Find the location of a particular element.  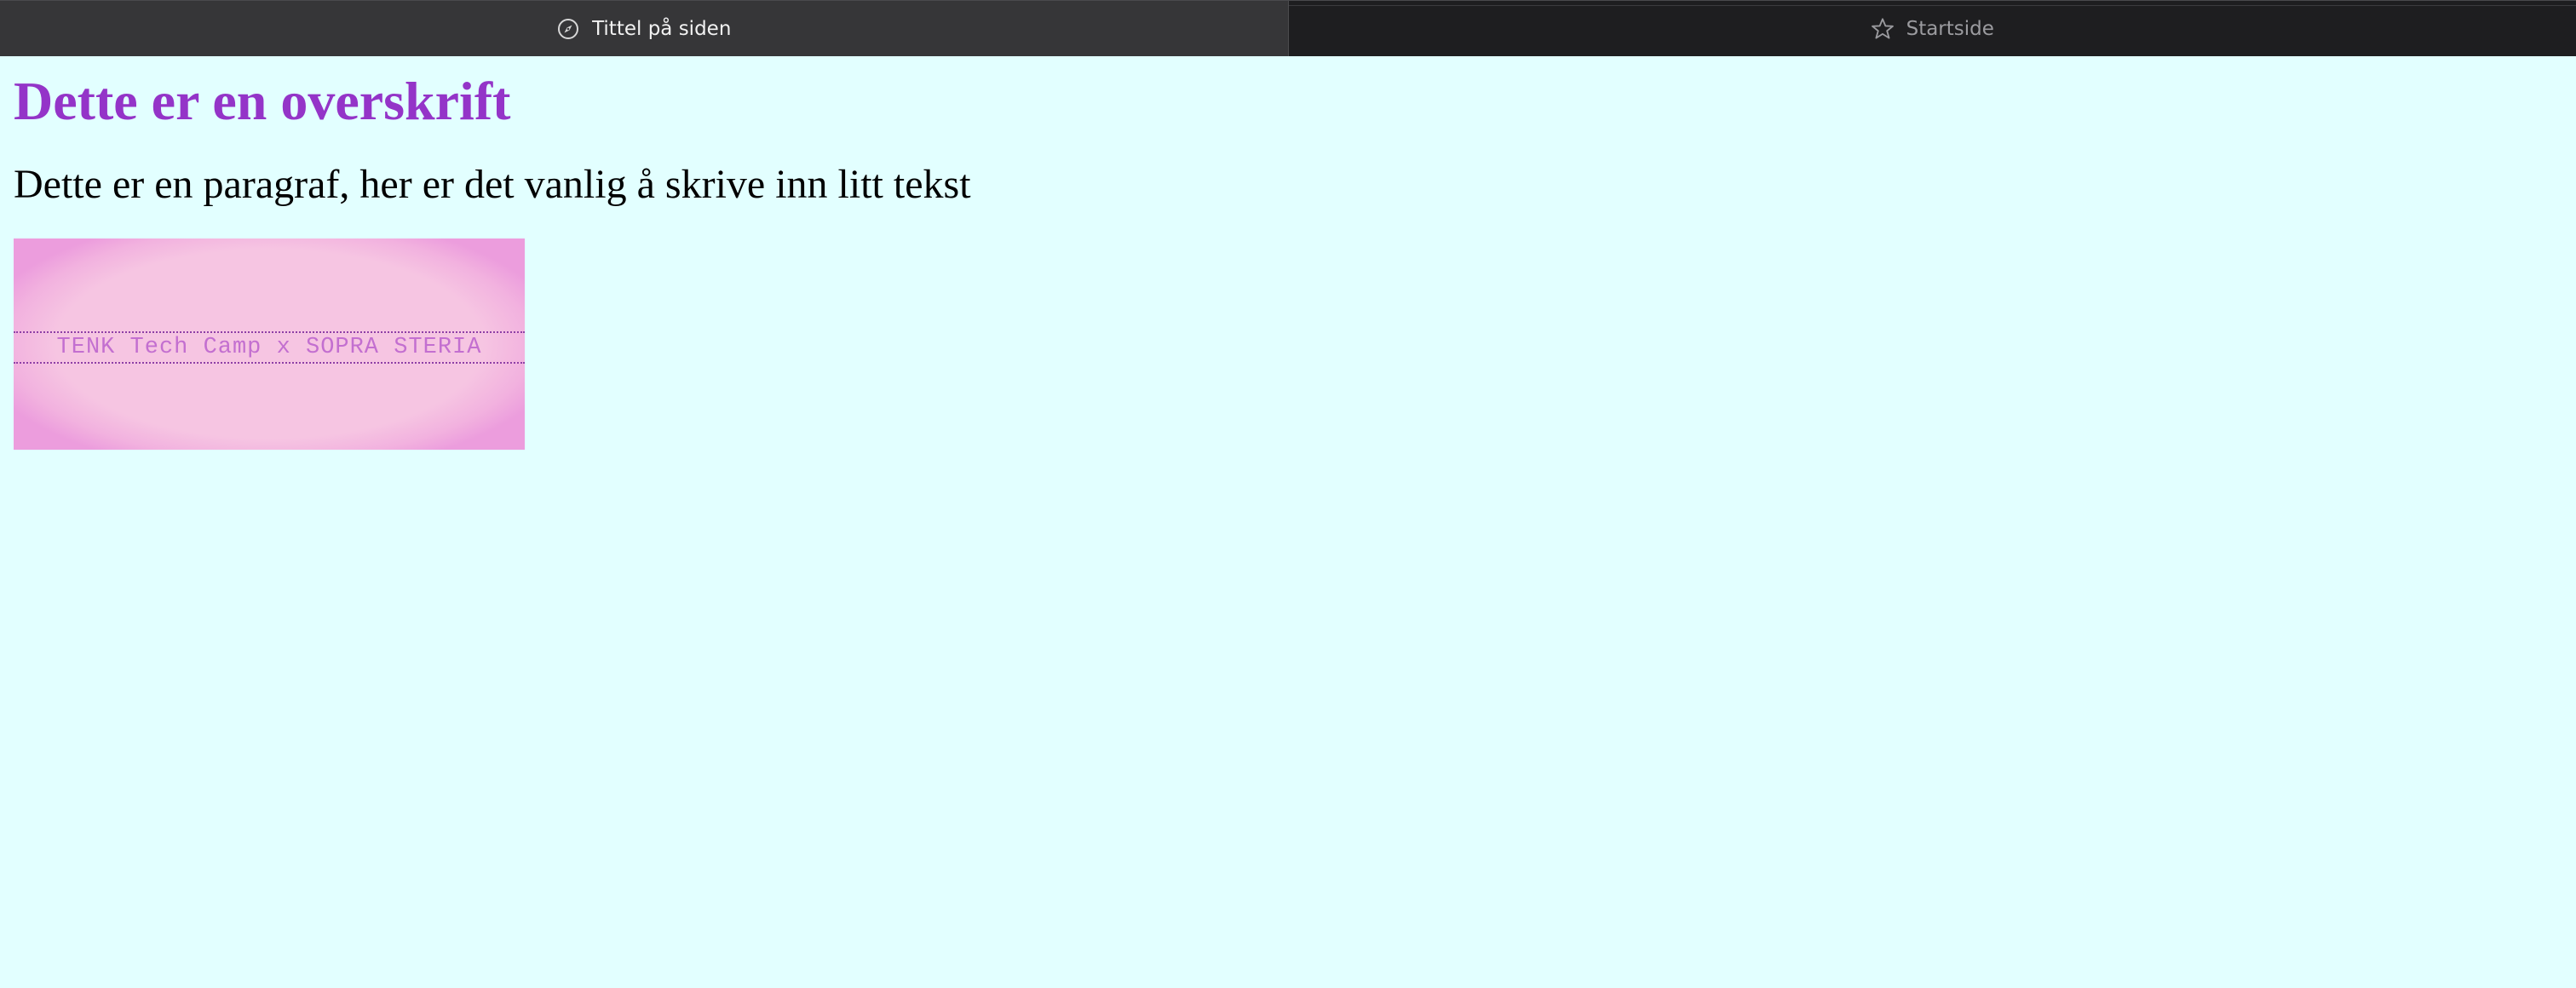

tab-bar: Tittel på siden Startside is located at coordinates (1288, 28).